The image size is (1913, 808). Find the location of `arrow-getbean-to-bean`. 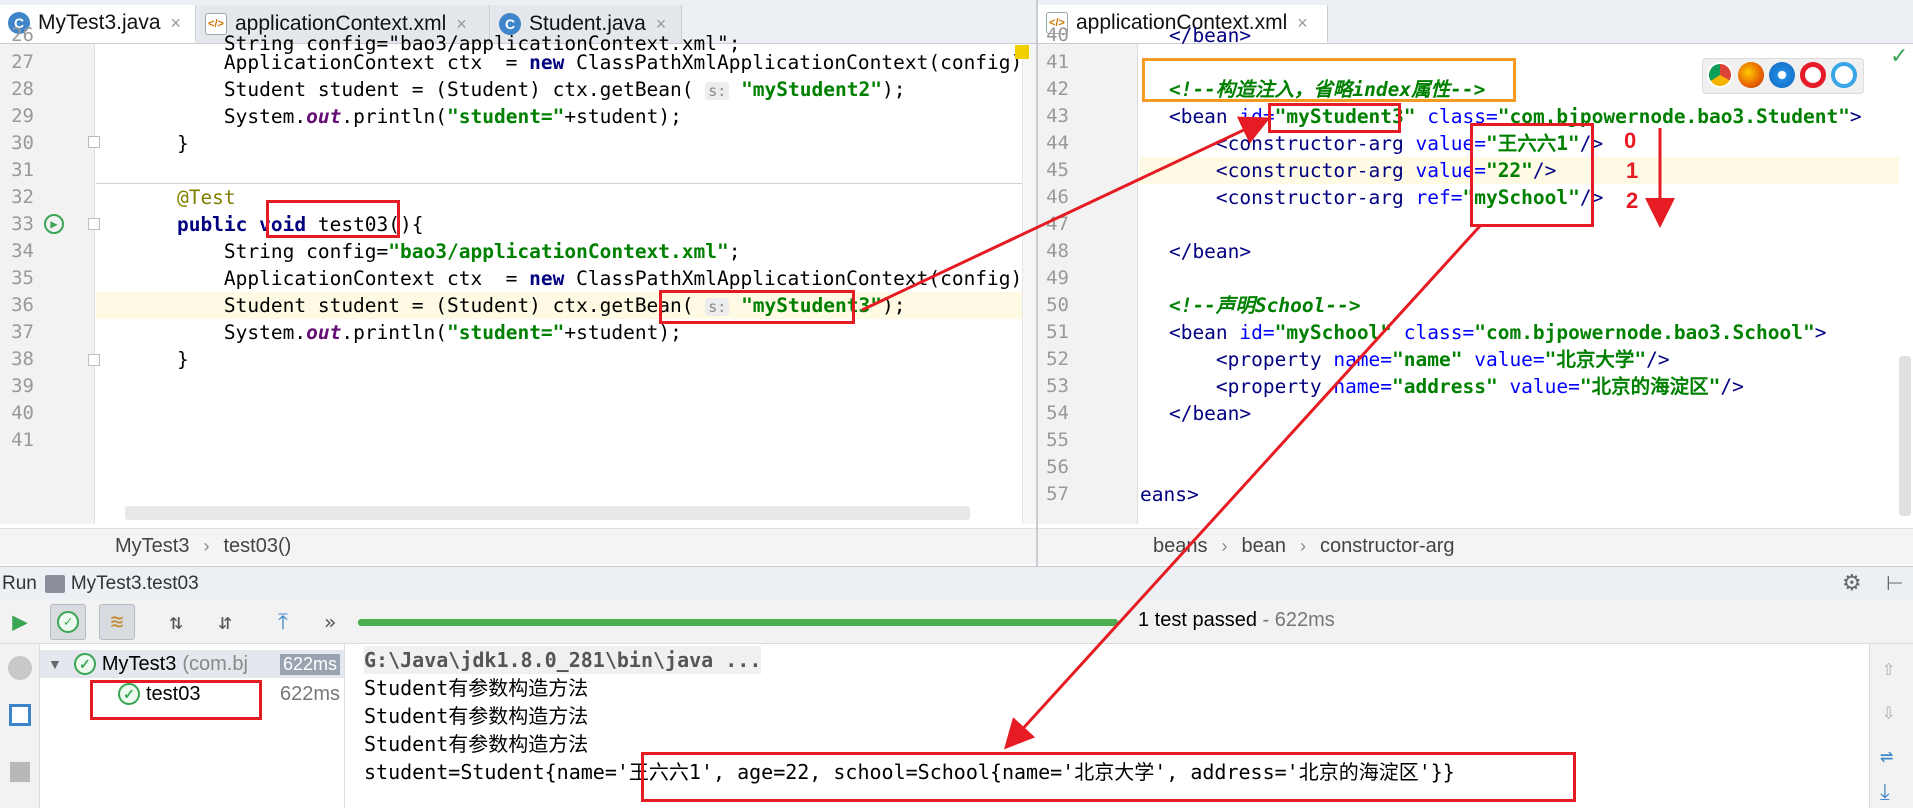

arrow-getbean-to-bean is located at coordinates (1066, 214).